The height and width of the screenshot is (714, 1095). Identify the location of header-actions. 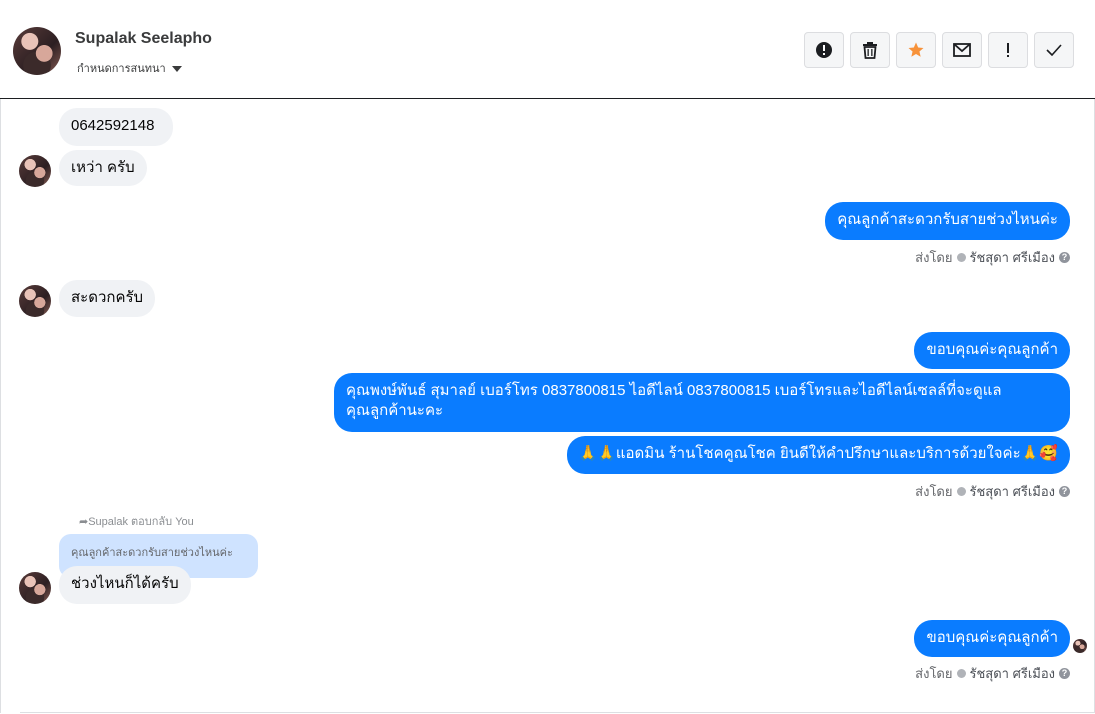
(939, 50).